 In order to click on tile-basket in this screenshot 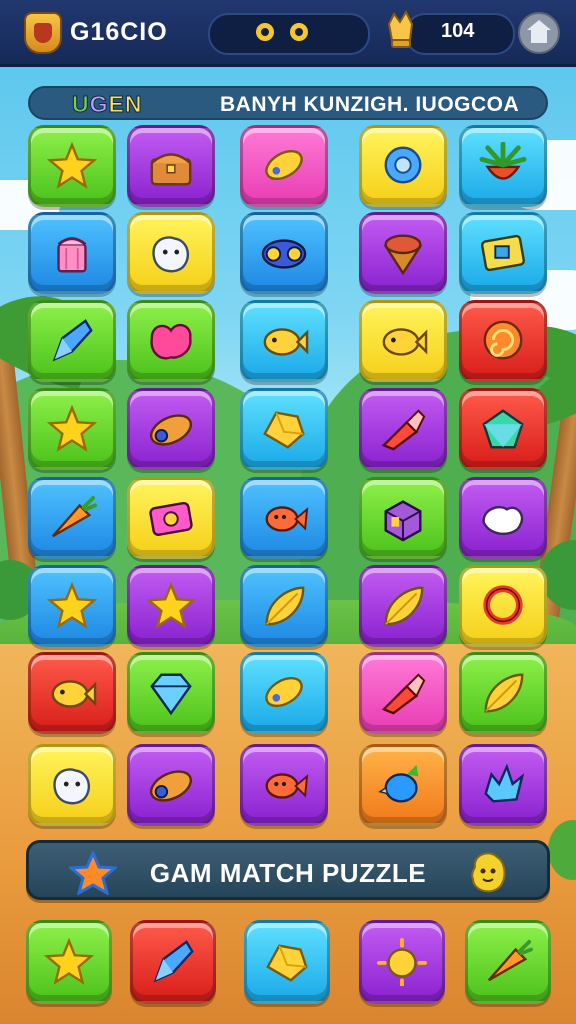, I will do `click(72, 253)`.